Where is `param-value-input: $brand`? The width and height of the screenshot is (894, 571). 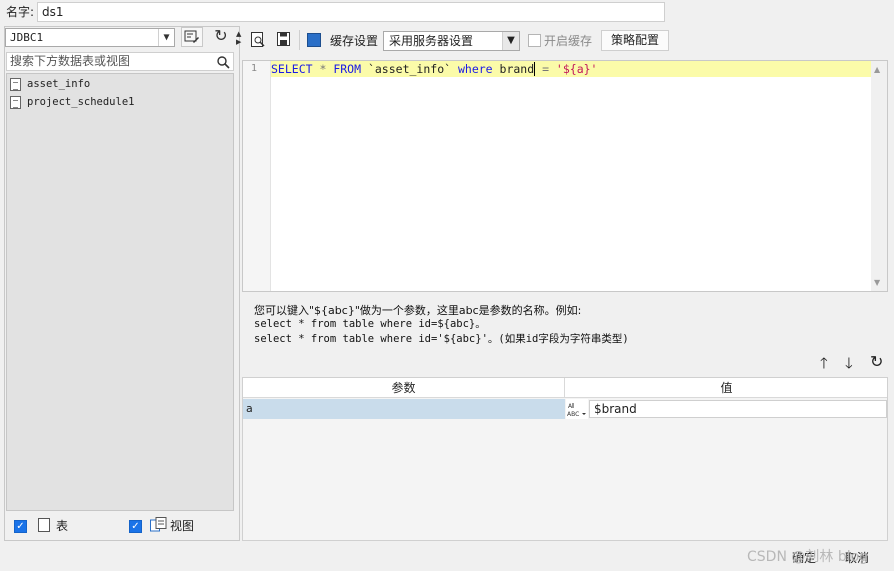 param-value-input: $brand is located at coordinates (738, 409).